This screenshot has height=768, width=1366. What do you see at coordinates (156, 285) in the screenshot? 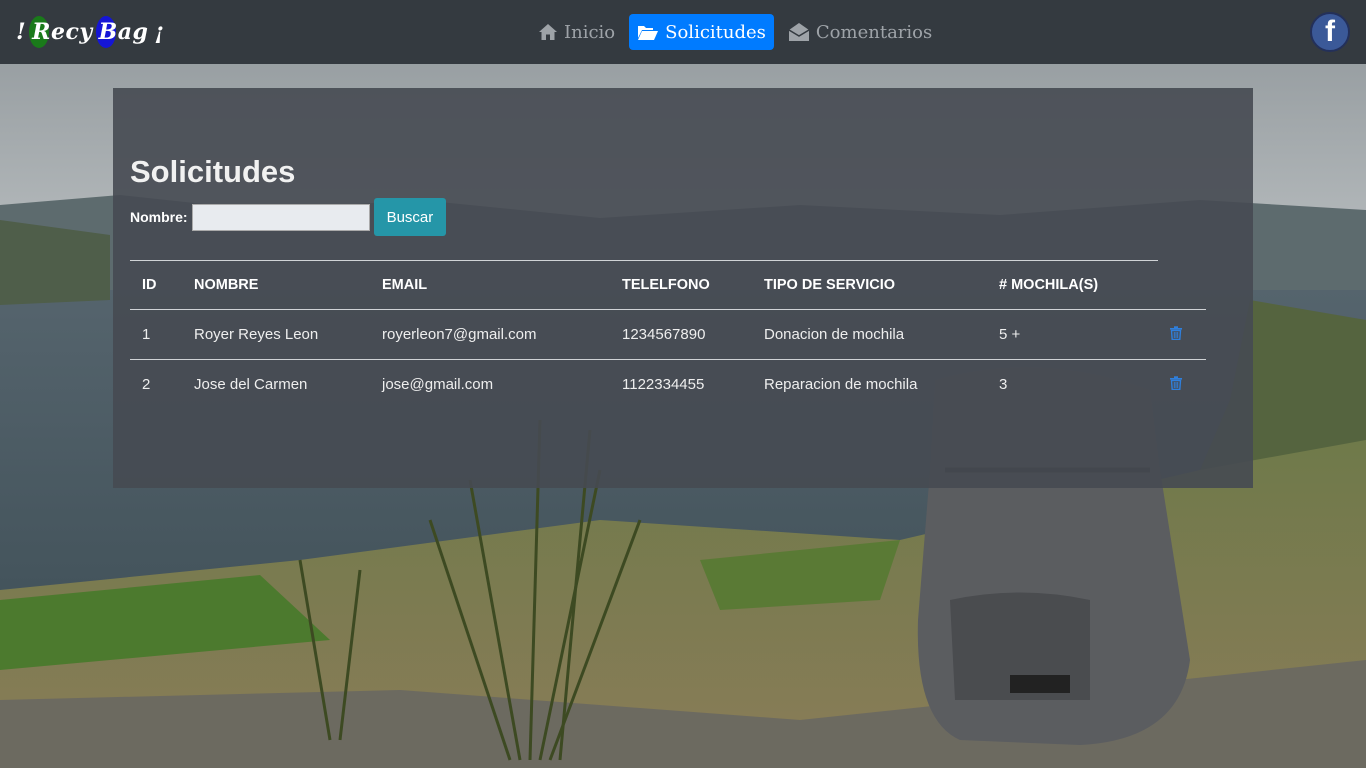
I see `header-id: ID` at bounding box center [156, 285].